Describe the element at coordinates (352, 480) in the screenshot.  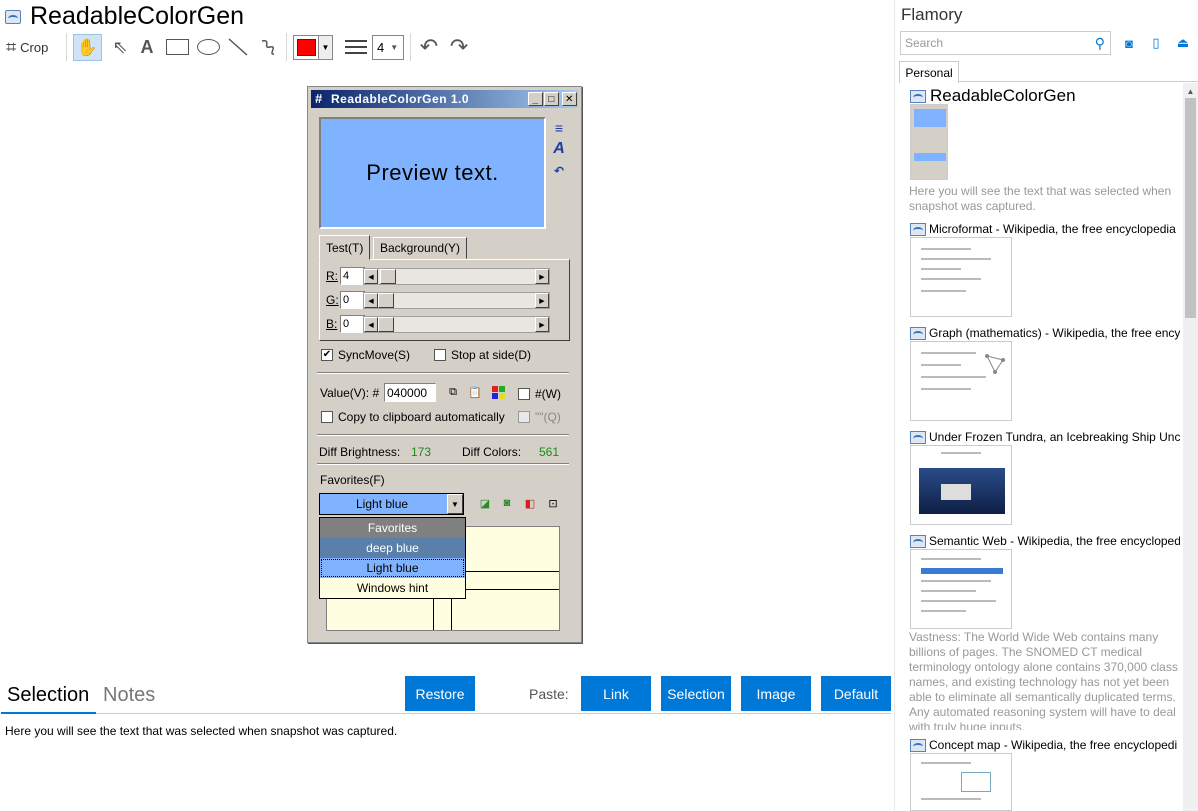
I see `favorites-label: Favorites(F)` at that location.